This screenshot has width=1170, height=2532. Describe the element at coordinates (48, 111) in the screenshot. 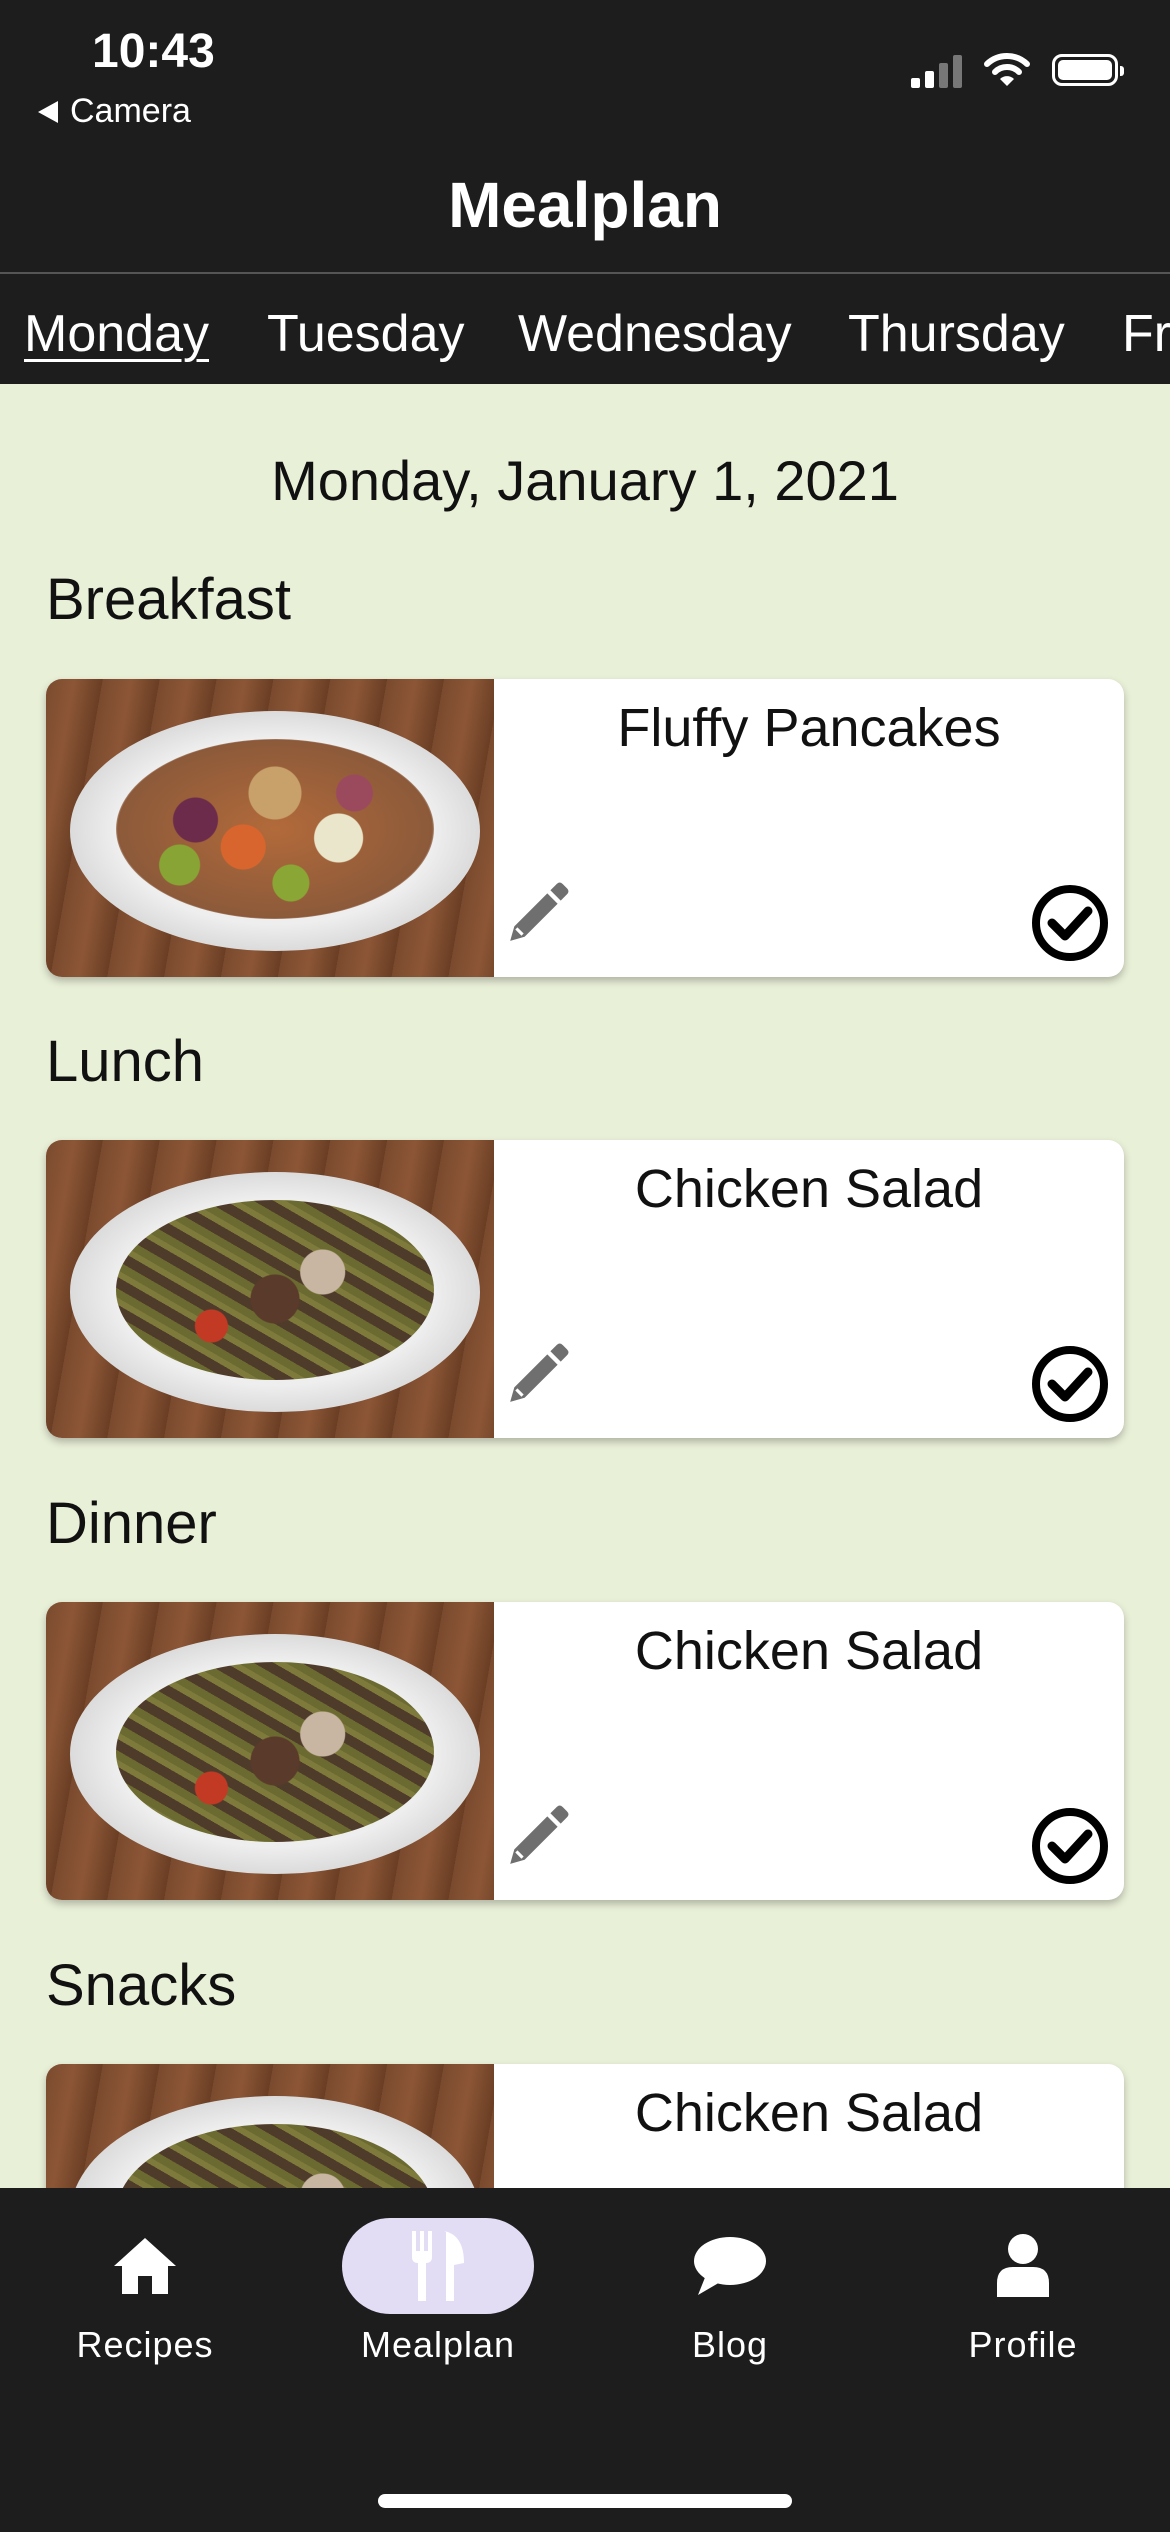

I see `back-arrow-icon` at that location.